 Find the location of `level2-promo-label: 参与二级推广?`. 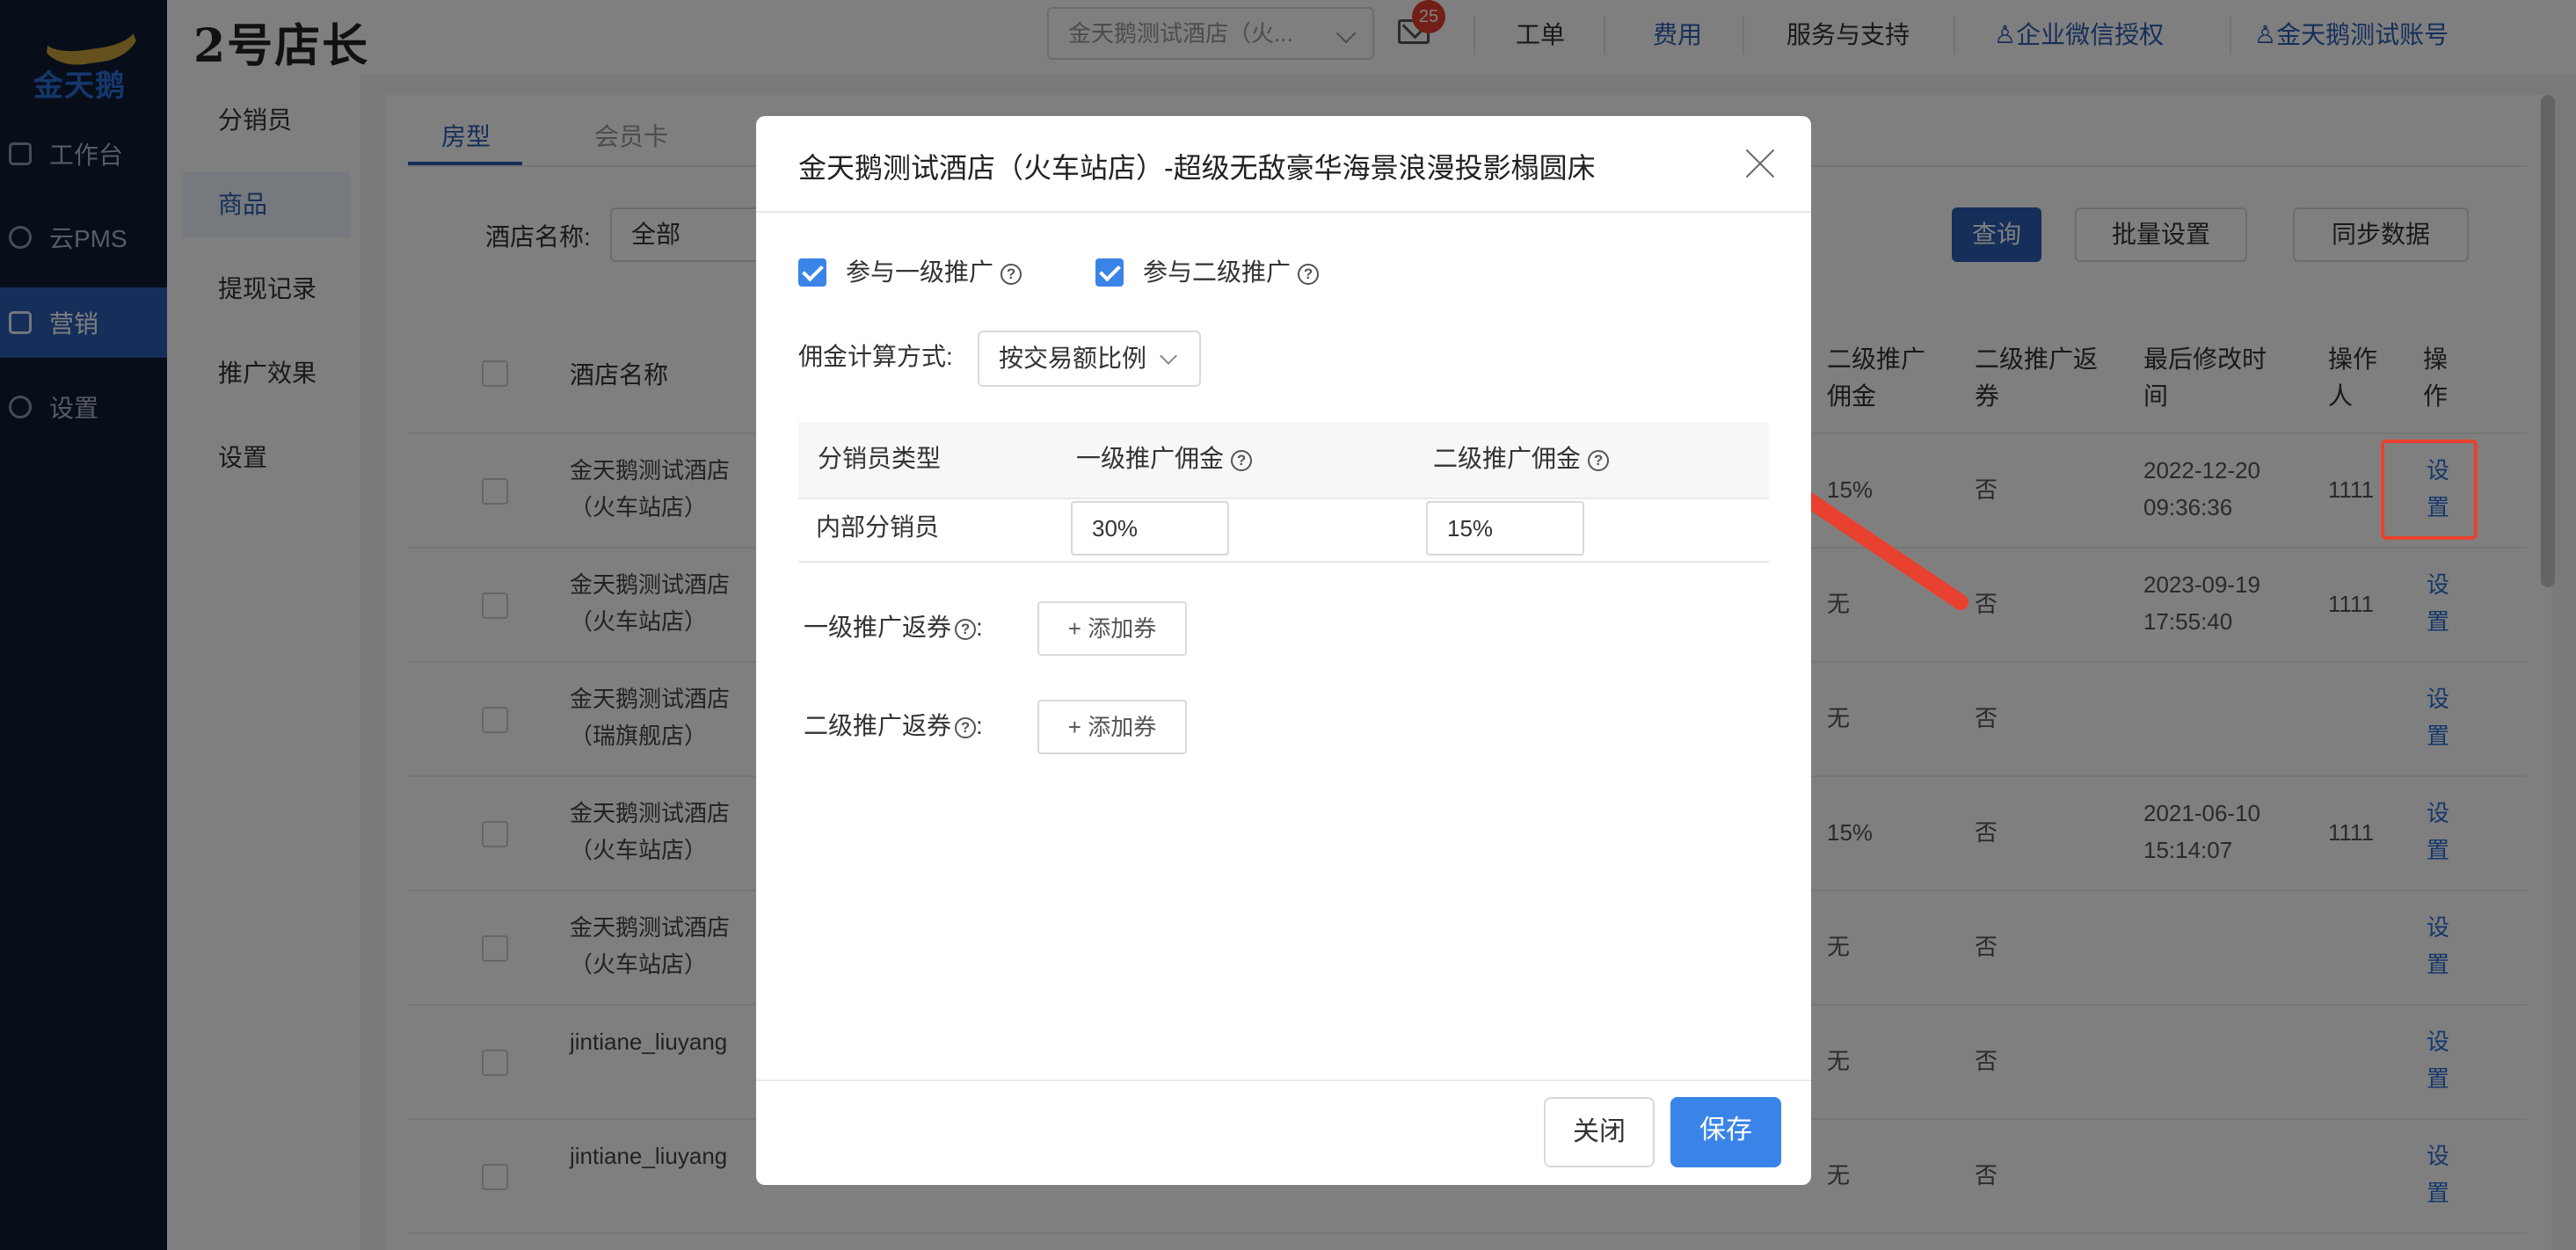

level2-promo-label: 参与二级推广? is located at coordinates (1231, 272).